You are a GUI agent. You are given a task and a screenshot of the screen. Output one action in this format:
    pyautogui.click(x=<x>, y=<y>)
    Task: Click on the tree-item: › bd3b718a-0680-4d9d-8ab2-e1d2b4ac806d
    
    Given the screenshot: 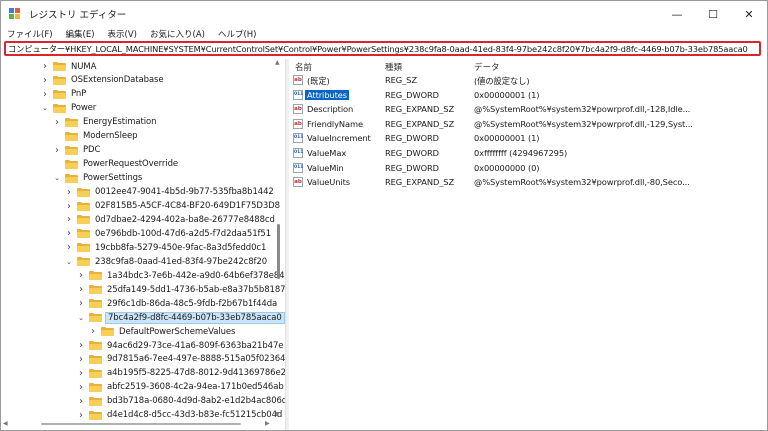 What is the action you would take?
    pyautogui.click(x=181, y=401)
    